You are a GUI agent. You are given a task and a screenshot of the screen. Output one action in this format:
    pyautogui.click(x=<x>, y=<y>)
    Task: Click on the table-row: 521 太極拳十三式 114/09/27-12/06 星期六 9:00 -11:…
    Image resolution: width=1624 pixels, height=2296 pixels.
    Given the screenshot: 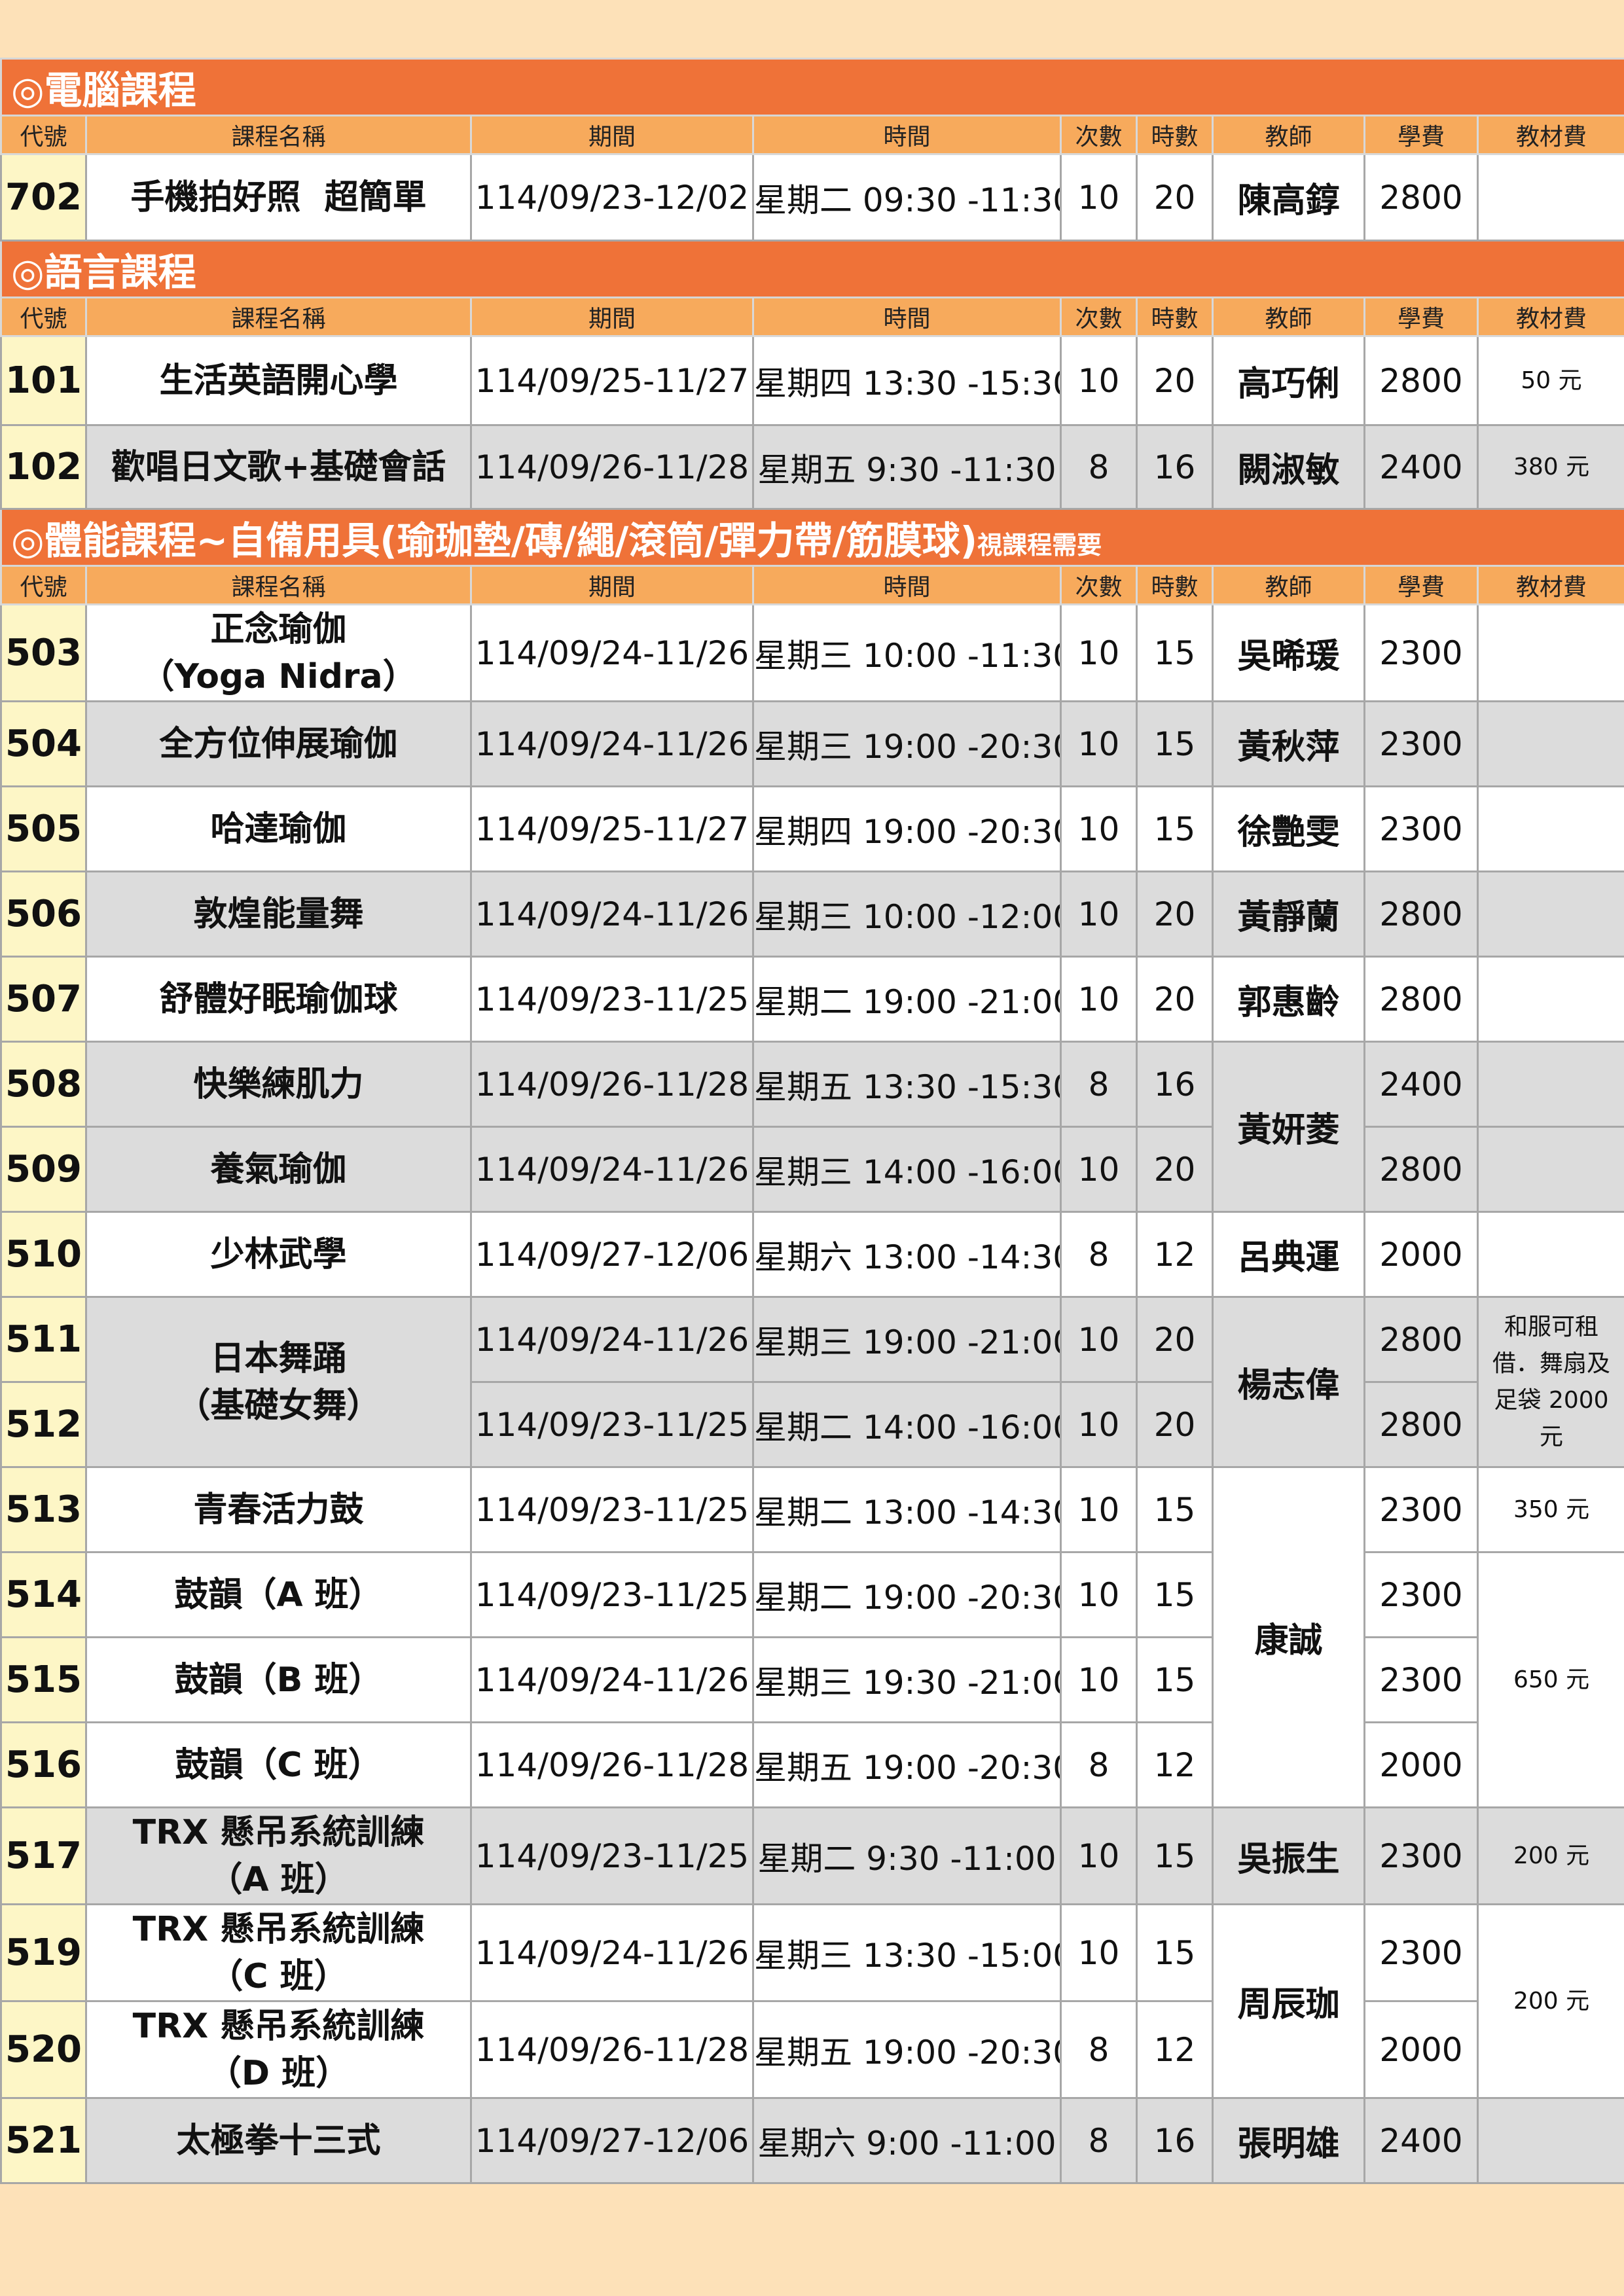 What is the action you would take?
    pyautogui.click(x=812, y=2140)
    